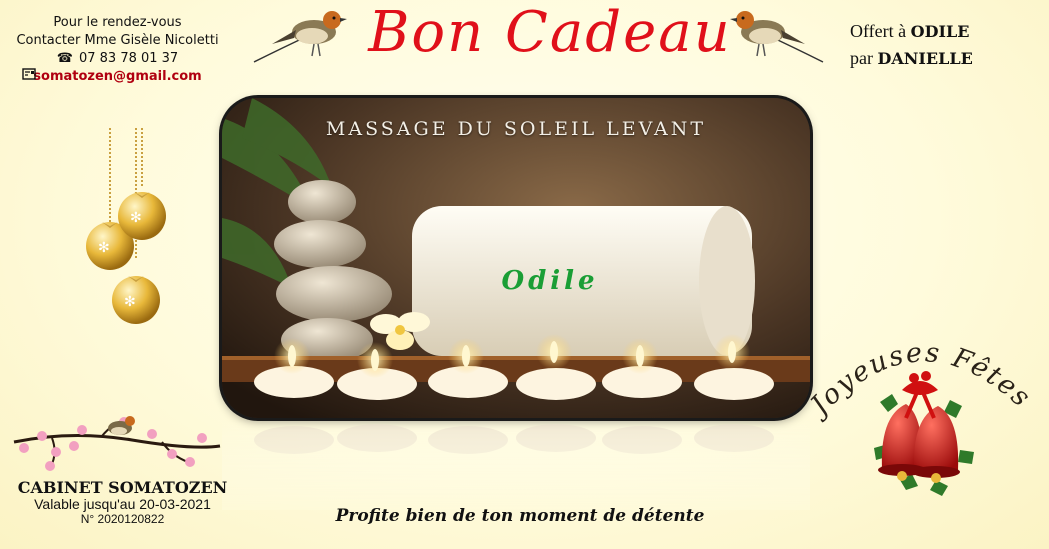 The image size is (1049, 549). Describe the element at coordinates (117, 445) in the screenshot. I see `blossom-branch-icon` at that location.